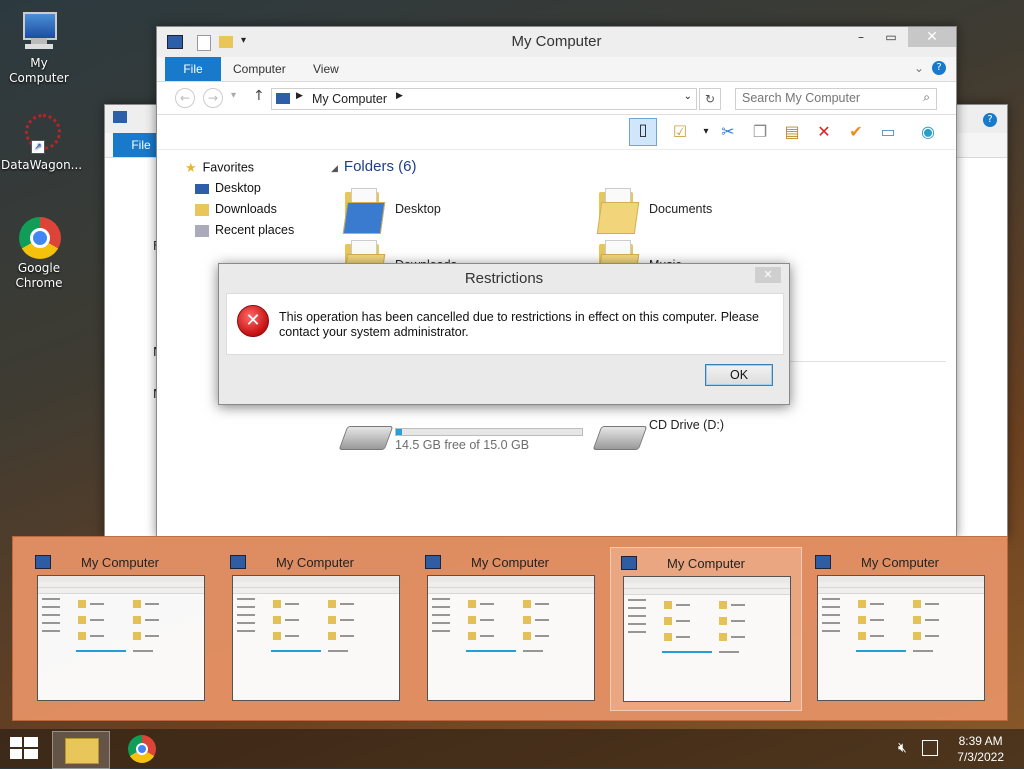  What do you see at coordinates (233, 95) in the screenshot?
I see `recent-chevron-icon: ▾` at bounding box center [233, 95].